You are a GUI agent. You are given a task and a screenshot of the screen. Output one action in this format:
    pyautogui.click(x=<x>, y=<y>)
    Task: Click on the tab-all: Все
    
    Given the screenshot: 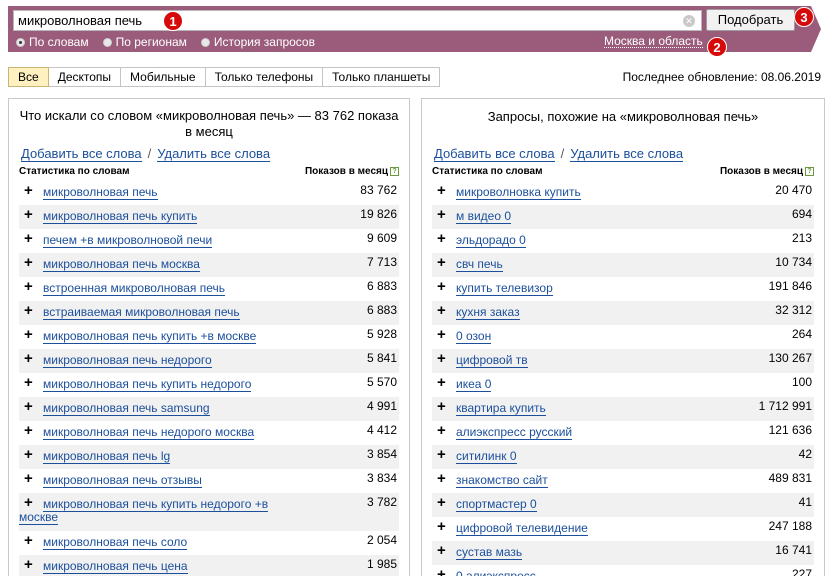 What is the action you would take?
    pyautogui.click(x=28, y=77)
    